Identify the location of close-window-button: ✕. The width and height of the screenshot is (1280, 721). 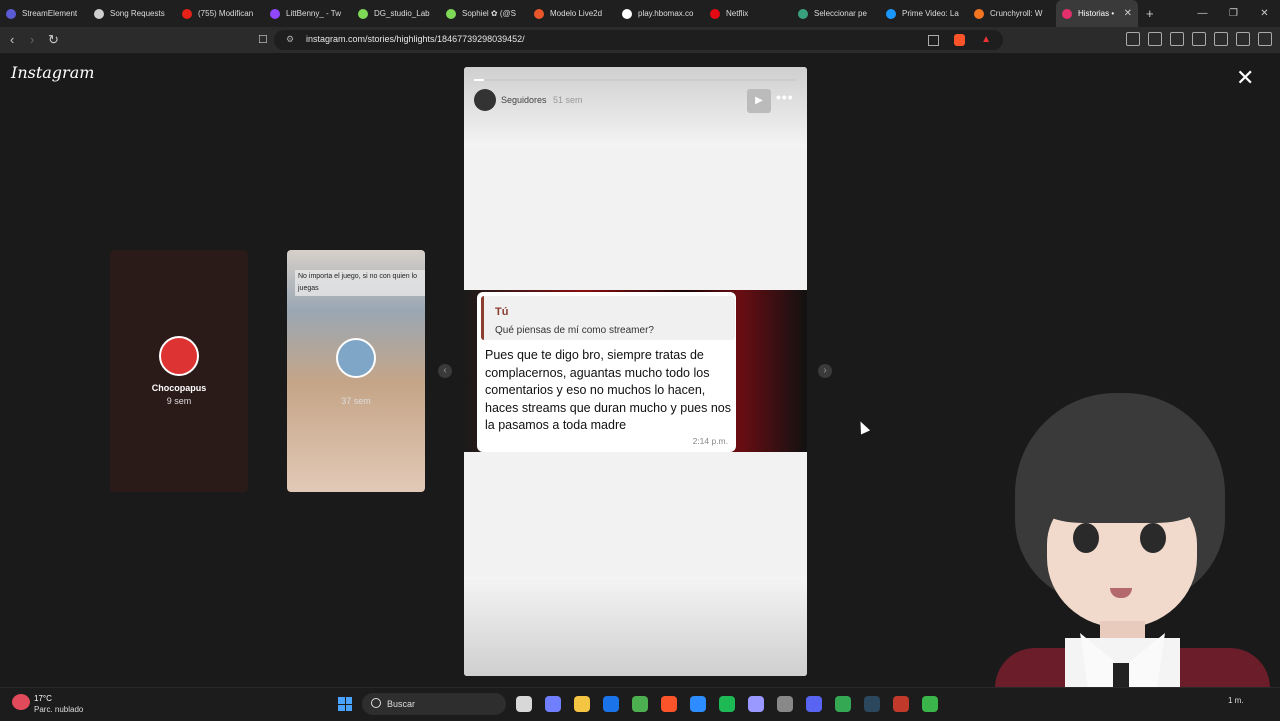
(1264, 13).